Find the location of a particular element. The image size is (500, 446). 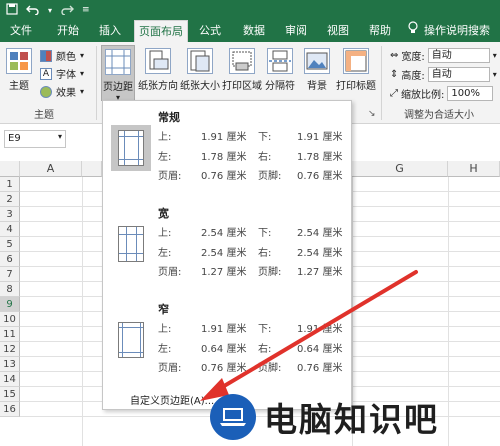

watermark-text: 电脑知识吧 is located at coordinates (351, 419).